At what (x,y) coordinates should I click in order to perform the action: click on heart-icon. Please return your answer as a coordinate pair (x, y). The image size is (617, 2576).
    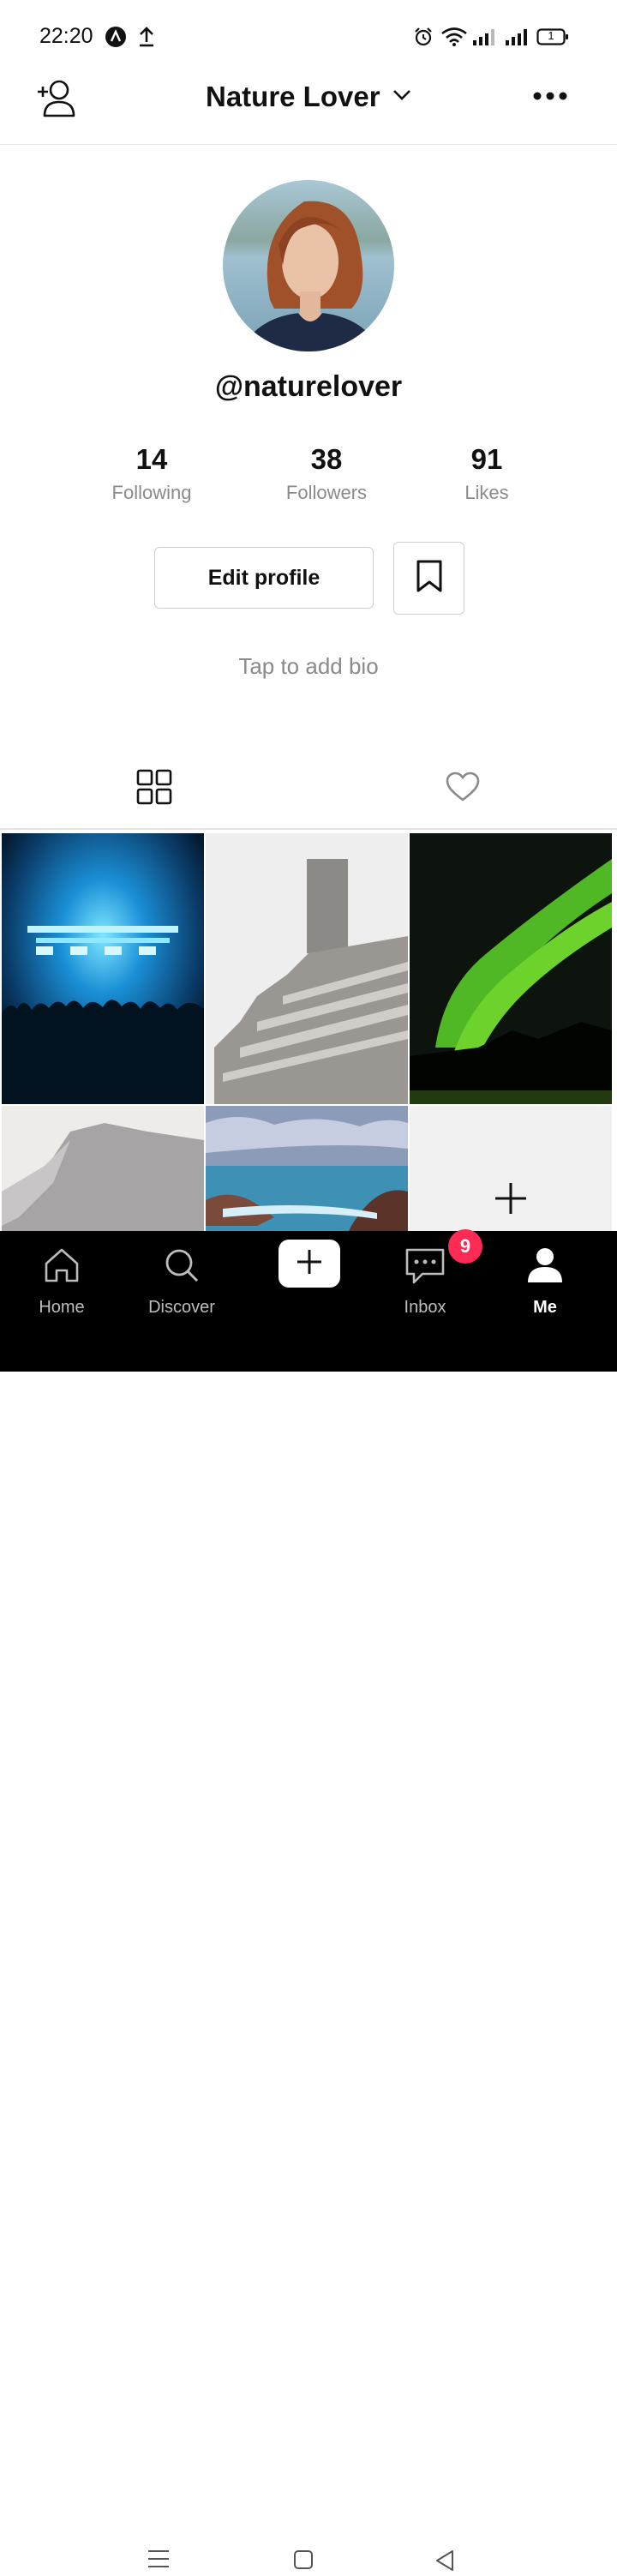
    Looking at the image, I should click on (463, 789).